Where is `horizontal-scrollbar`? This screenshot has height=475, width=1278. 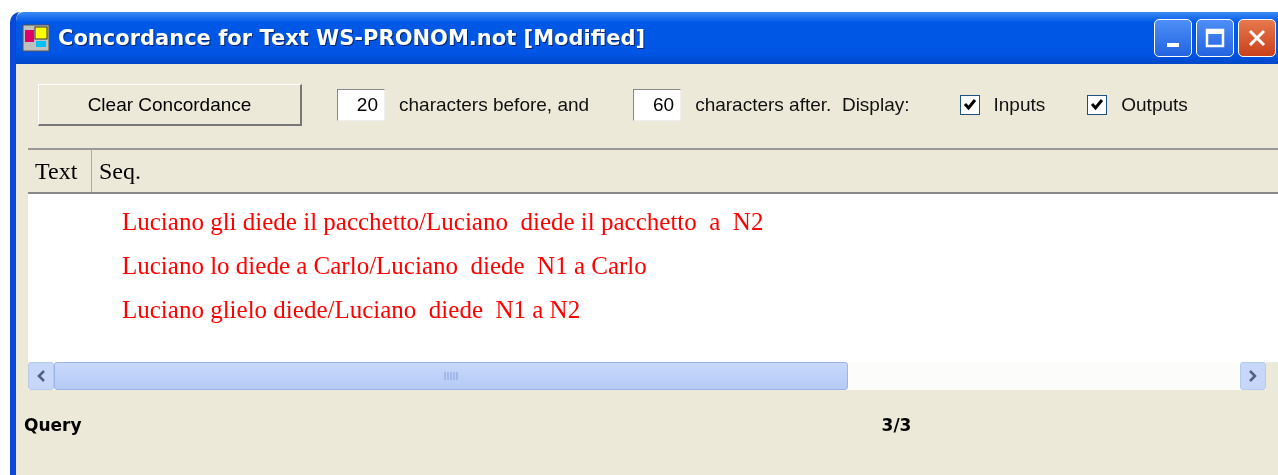 horizontal-scrollbar is located at coordinates (647, 376).